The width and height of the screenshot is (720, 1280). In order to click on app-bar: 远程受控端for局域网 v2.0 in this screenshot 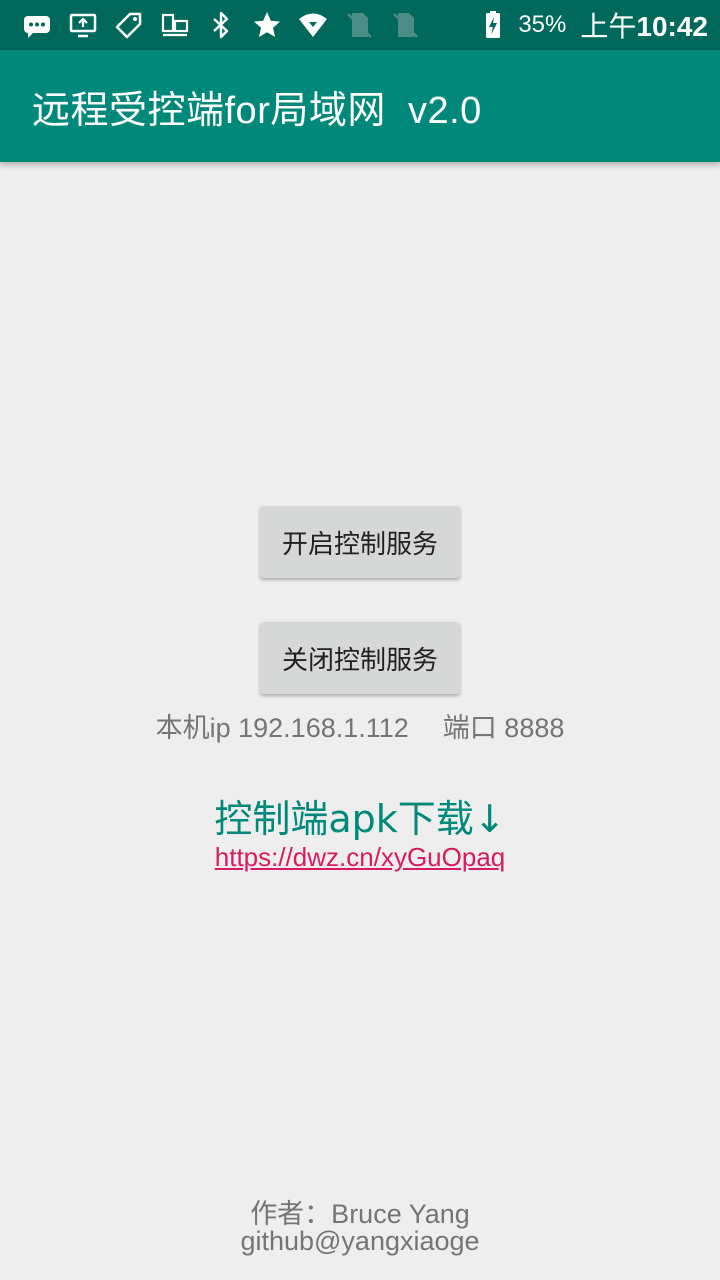, I will do `click(360, 106)`.